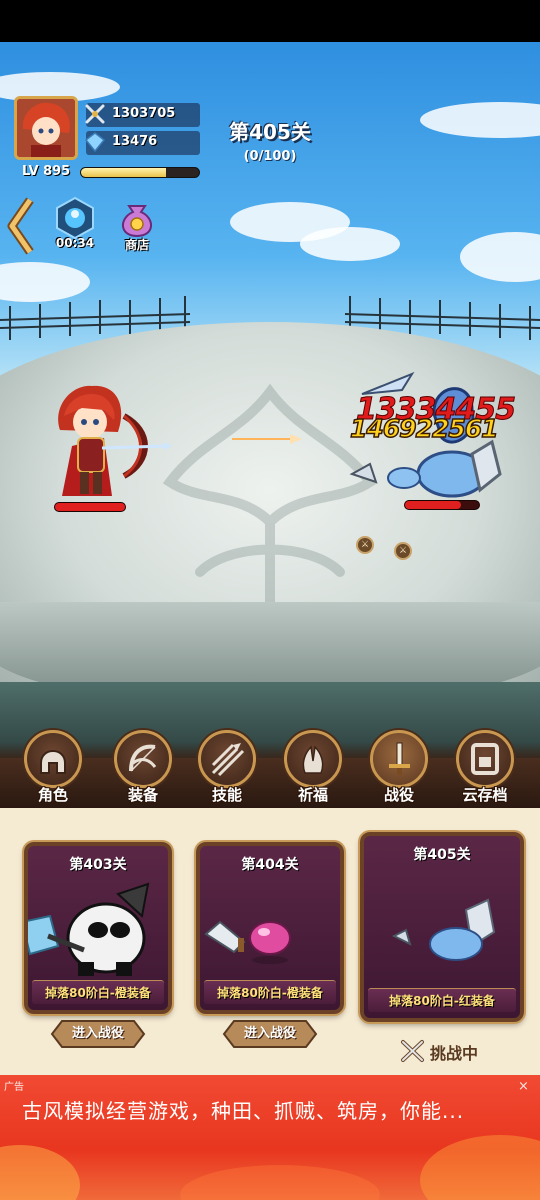  Describe the element at coordinates (123, 172) in the screenshot. I see `experience-fill` at that location.